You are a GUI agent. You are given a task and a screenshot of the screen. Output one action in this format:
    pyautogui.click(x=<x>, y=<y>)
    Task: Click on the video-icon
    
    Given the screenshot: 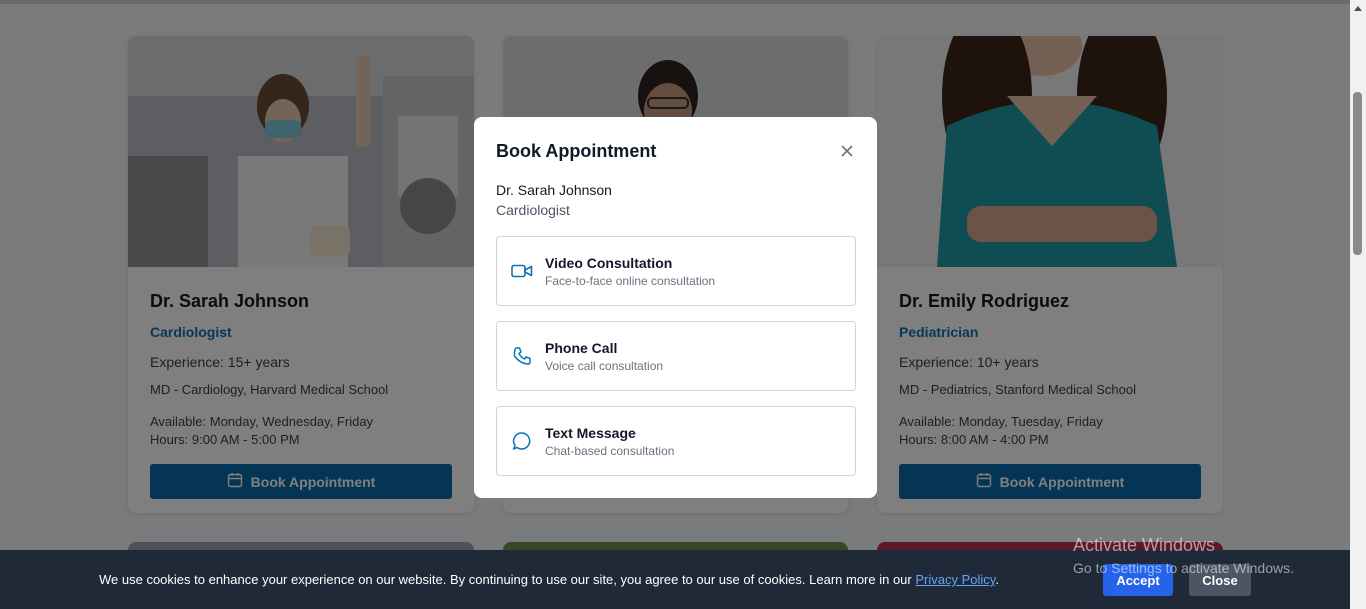 What is the action you would take?
    pyautogui.click(x=522, y=271)
    